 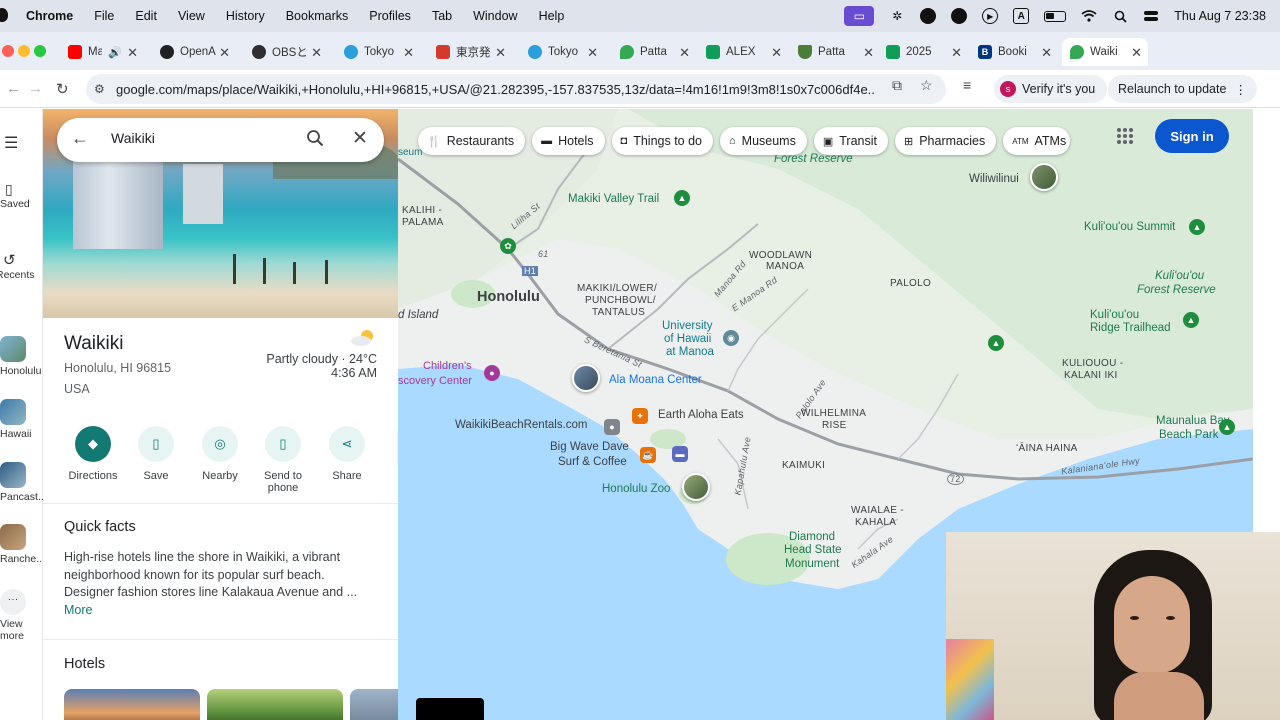 What do you see at coordinates (201, 138) in the screenshot?
I see `search-input` at bounding box center [201, 138].